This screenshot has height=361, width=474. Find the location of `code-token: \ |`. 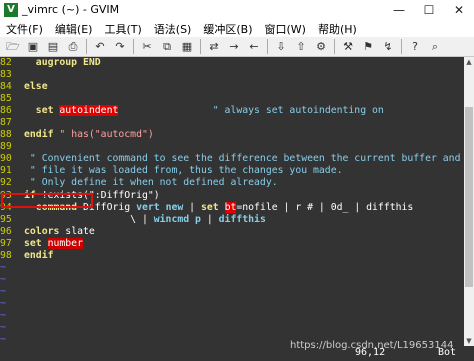

code-token: \ | is located at coordinates (89, 219).